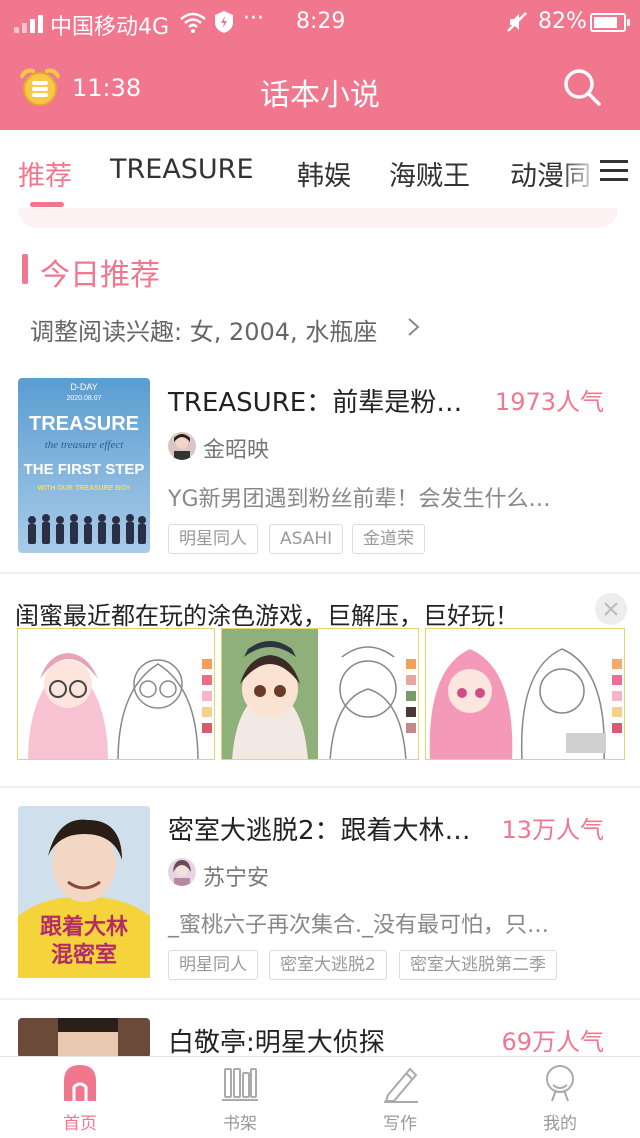 The height and width of the screenshot is (1138, 640). What do you see at coordinates (267, 613) in the screenshot?
I see `ad-title: 闺蜜最近都在玩的涂色游戏，巨解压，巨好玩！` at bounding box center [267, 613].